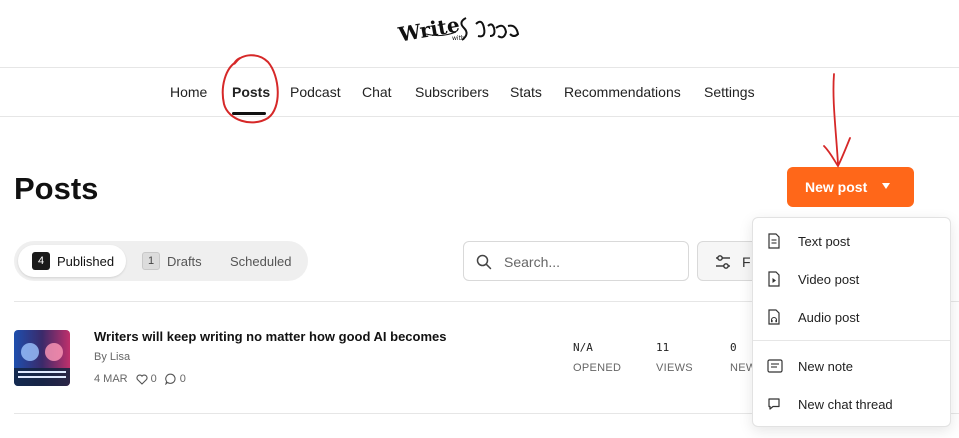 This screenshot has height=438, width=959. I want to click on caret-down-icon, so click(886, 186).